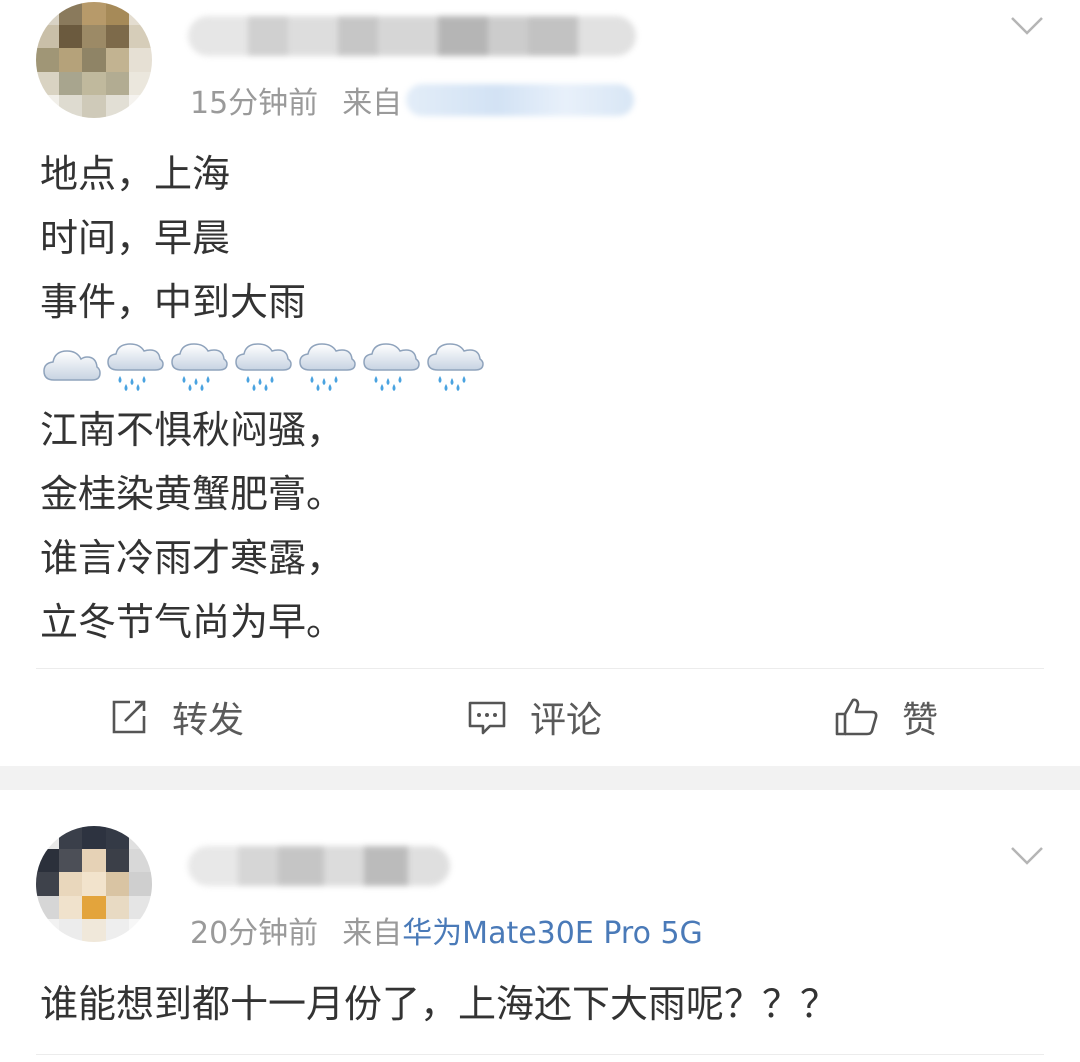 This screenshot has width=1080, height=1062. I want to click on like-button: 赞, so click(886, 717).